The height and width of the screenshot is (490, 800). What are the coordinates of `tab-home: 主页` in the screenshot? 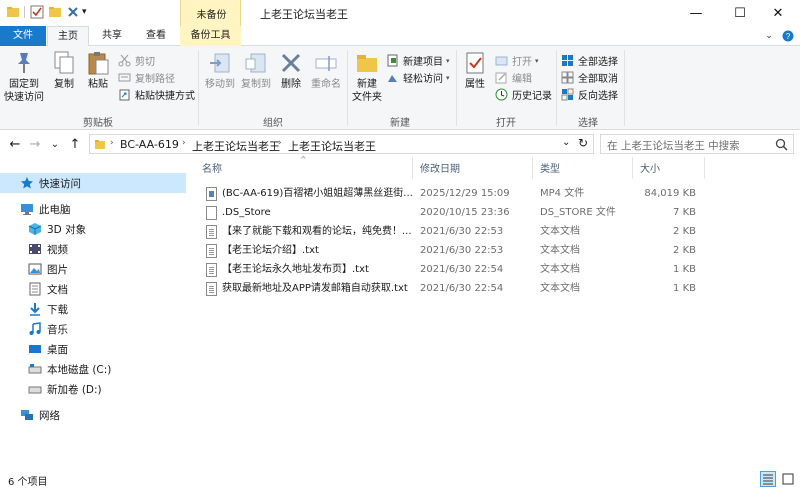 It's located at (68, 36).